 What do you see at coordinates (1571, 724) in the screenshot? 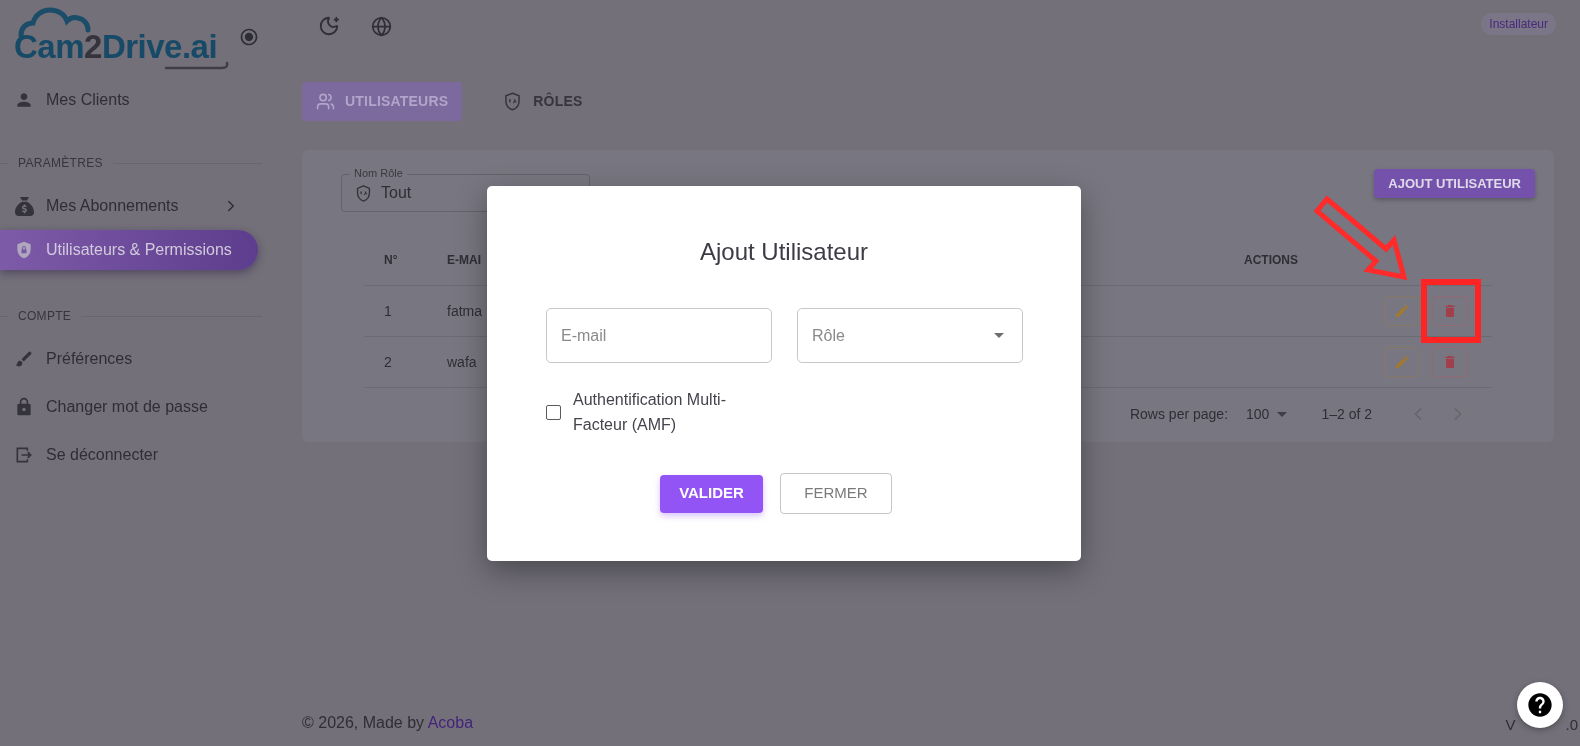
I see `version-text: .0` at bounding box center [1571, 724].